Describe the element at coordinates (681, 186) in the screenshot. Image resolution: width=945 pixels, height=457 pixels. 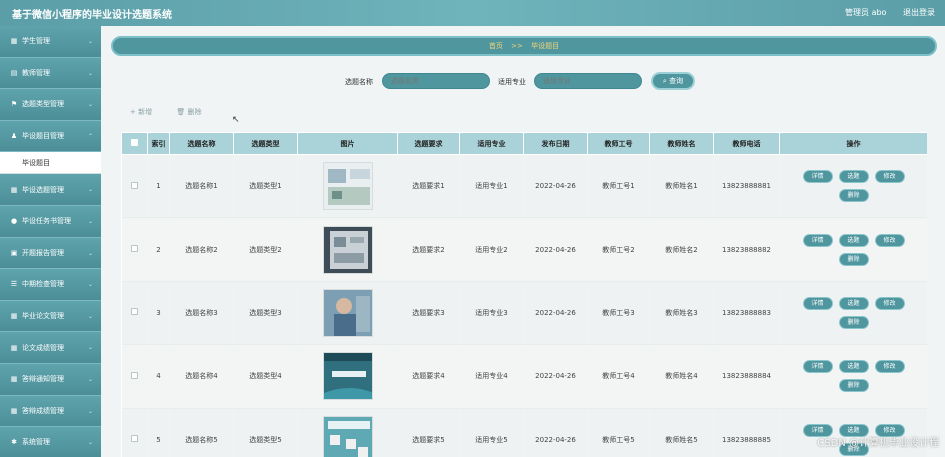
I see `cell-tname: 教师姓名1` at that location.